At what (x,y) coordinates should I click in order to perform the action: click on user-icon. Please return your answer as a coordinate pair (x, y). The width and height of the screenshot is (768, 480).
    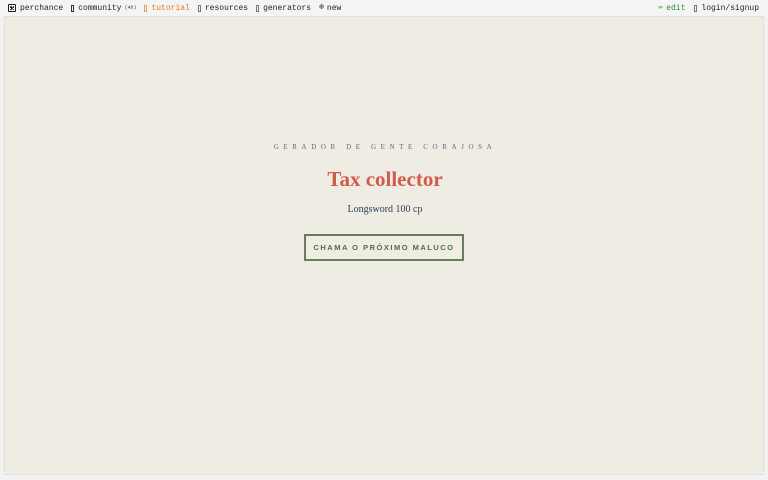
    Looking at the image, I should click on (696, 8).